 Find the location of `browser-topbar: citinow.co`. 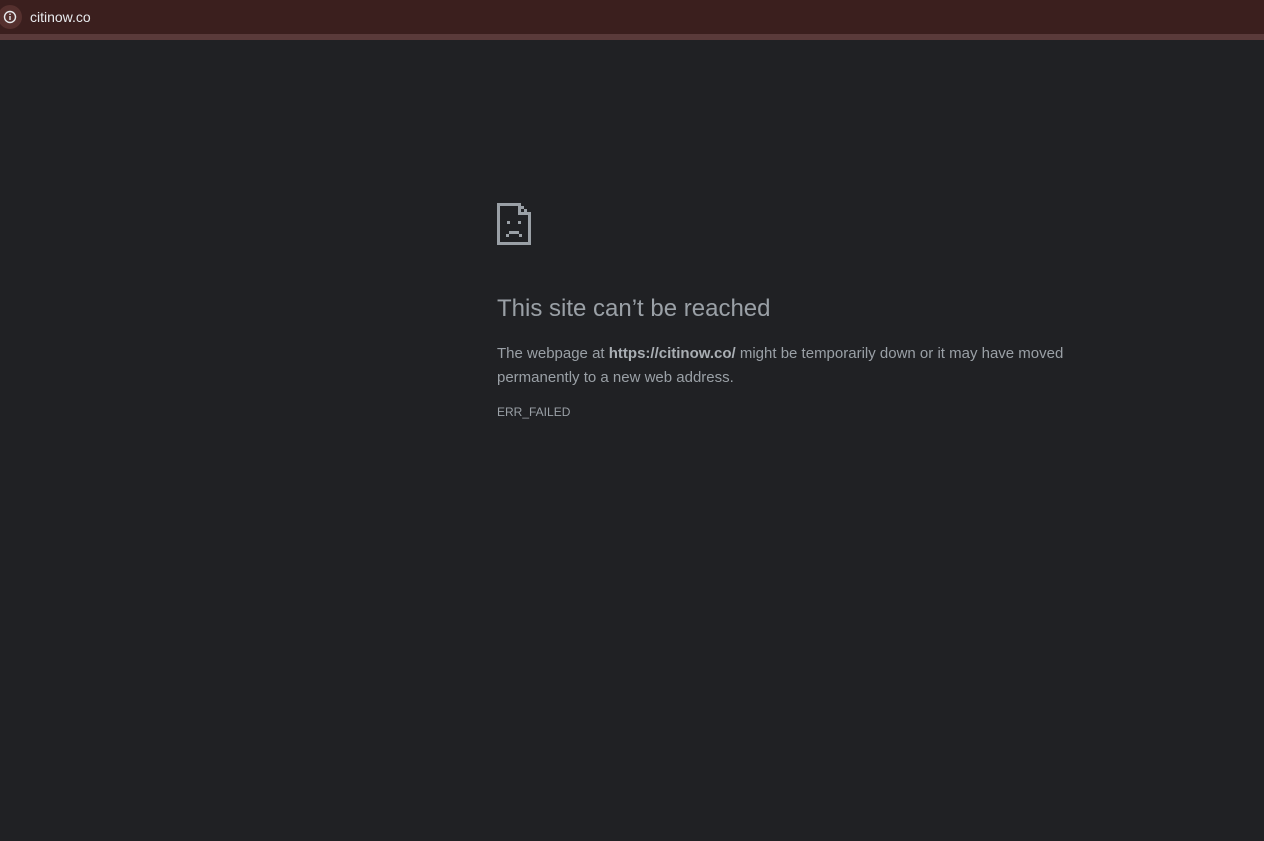

browser-topbar: citinow.co is located at coordinates (632, 17).